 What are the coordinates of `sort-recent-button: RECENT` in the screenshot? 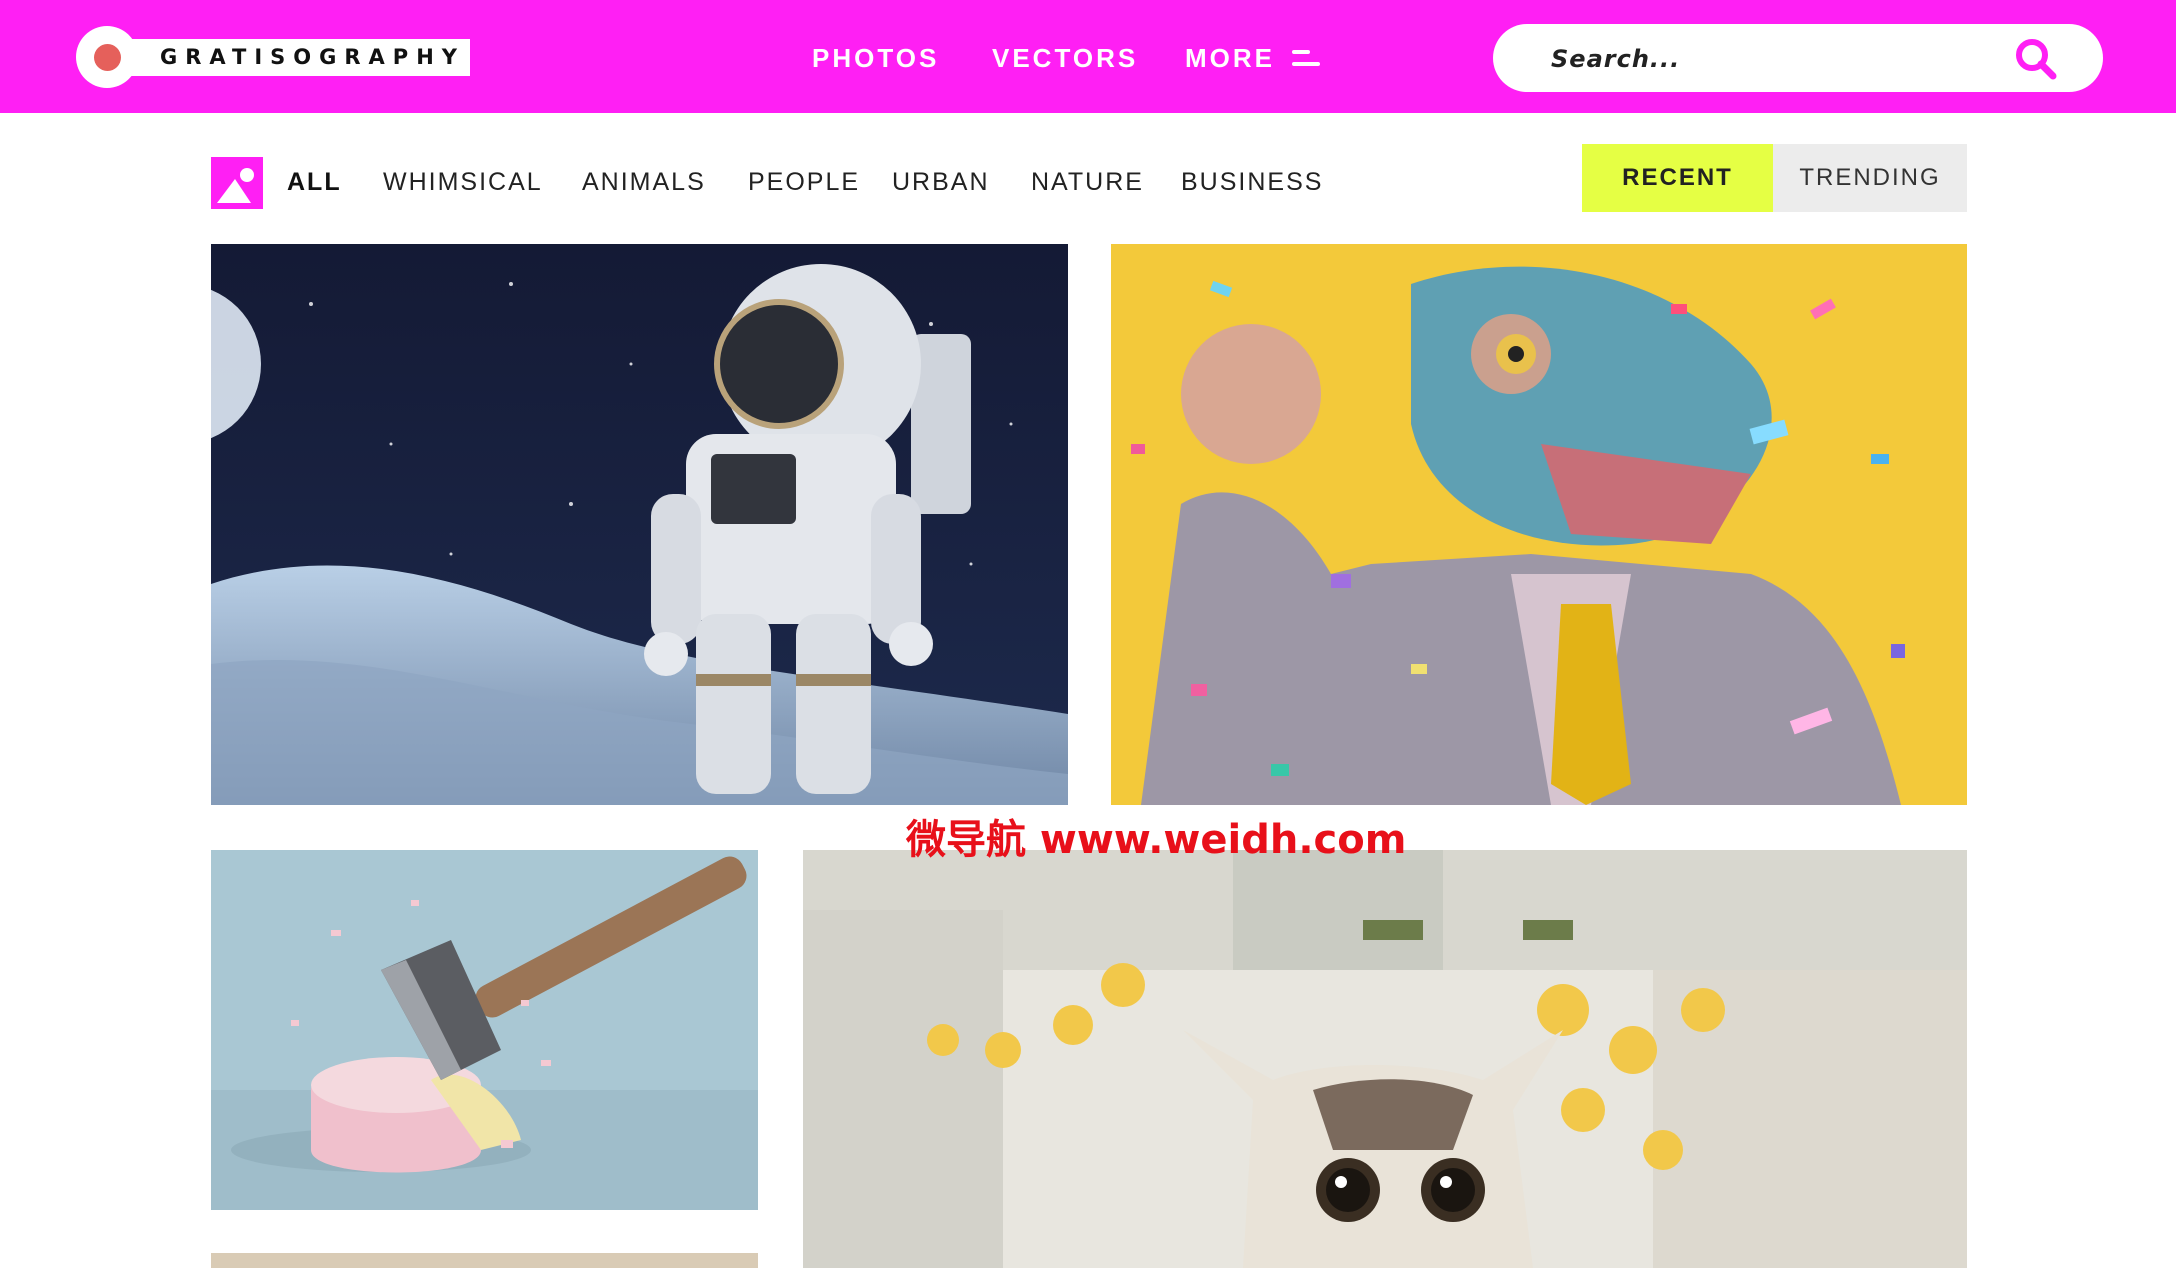 It's located at (1677, 178).